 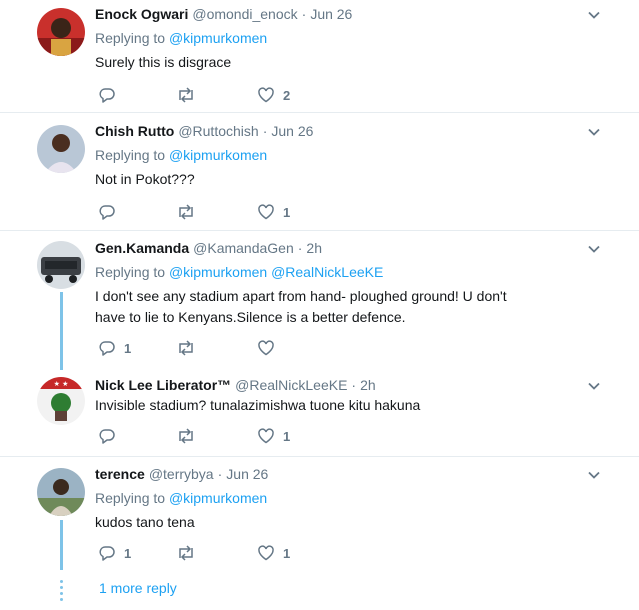 I want to click on replying-to: Replying to @kipmurkomen @RealNickLeeKE, so click(x=239, y=272).